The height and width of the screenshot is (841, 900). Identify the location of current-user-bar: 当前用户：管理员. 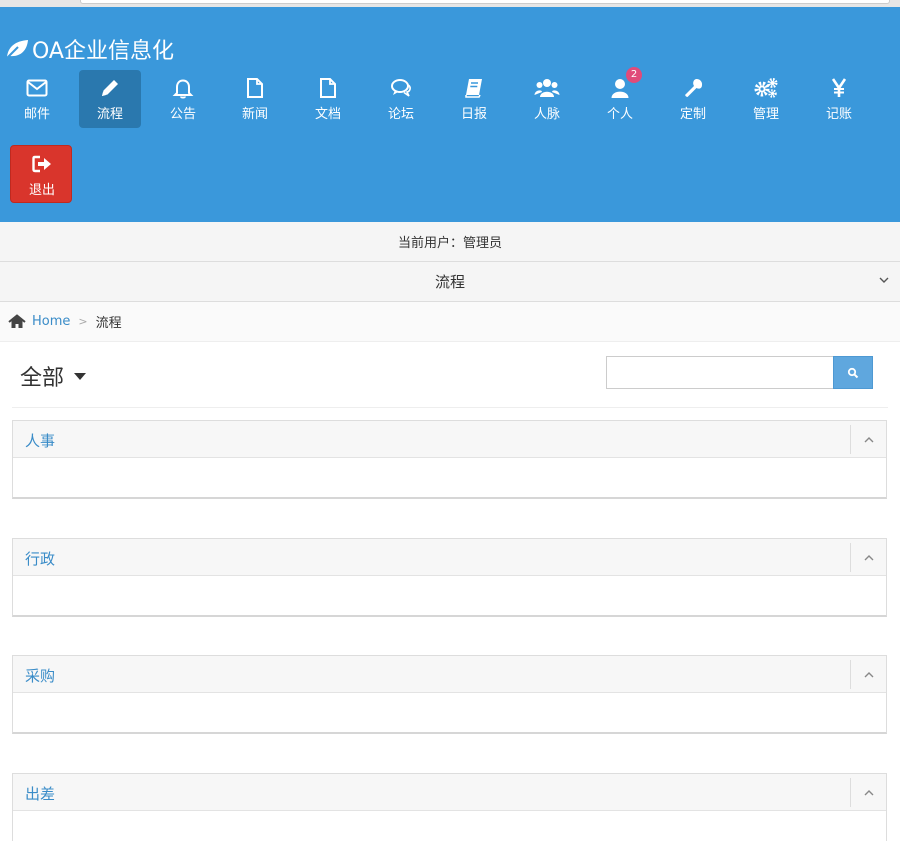
(450, 242).